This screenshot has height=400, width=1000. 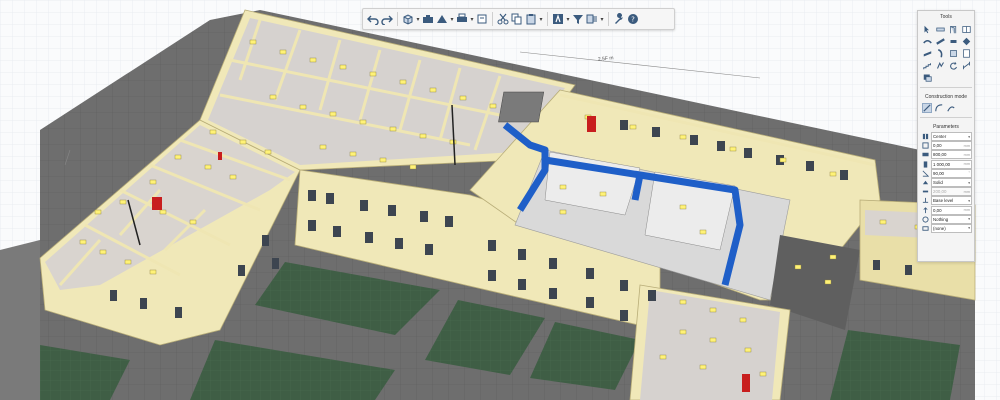 What do you see at coordinates (951, 164) in the screenshot?
I see `parameter-input: 1 000,00 mm` at bounding box center [951, 164].